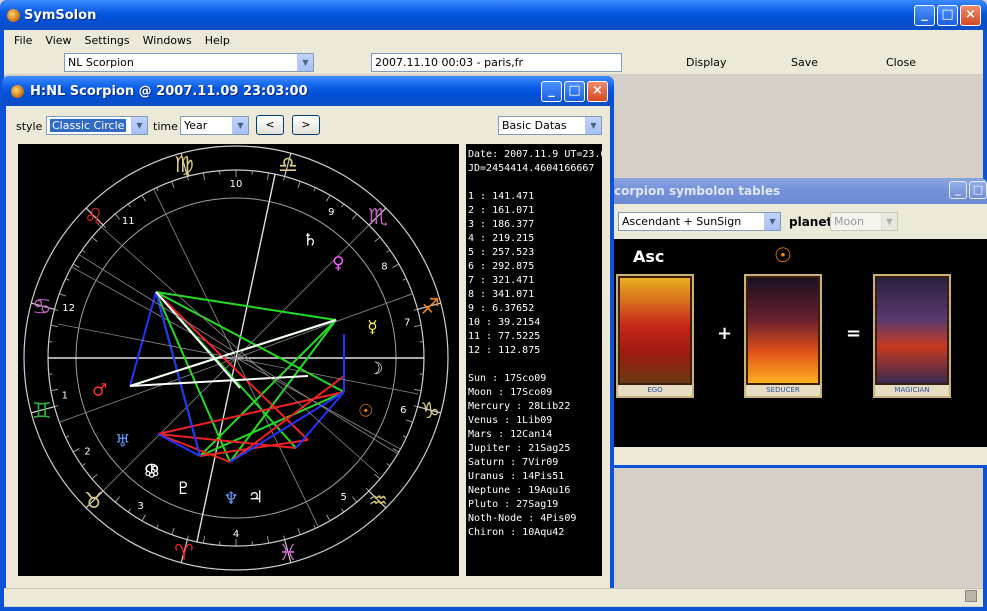  I want to click on card-magician-art, so click(912, 330).